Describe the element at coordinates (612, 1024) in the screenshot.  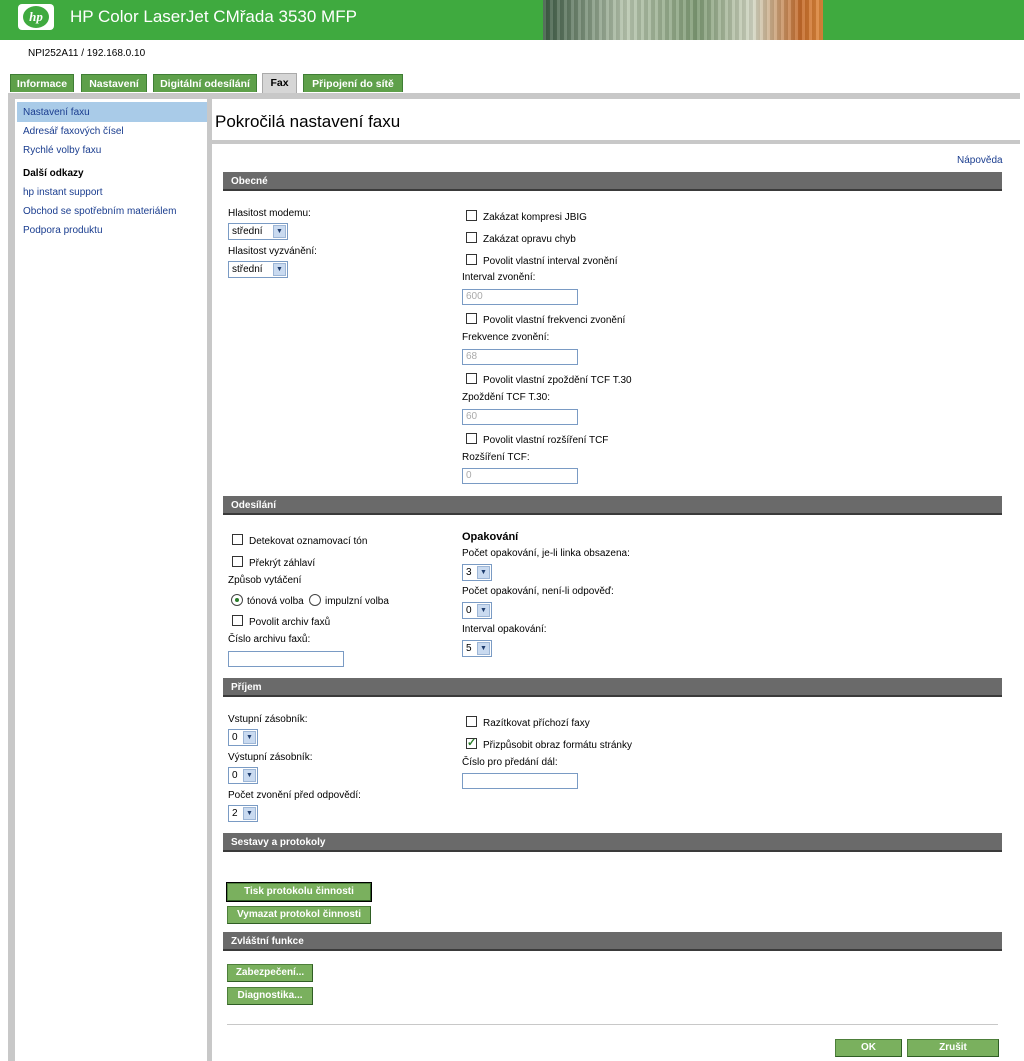
I see `footer-divider` at that location.